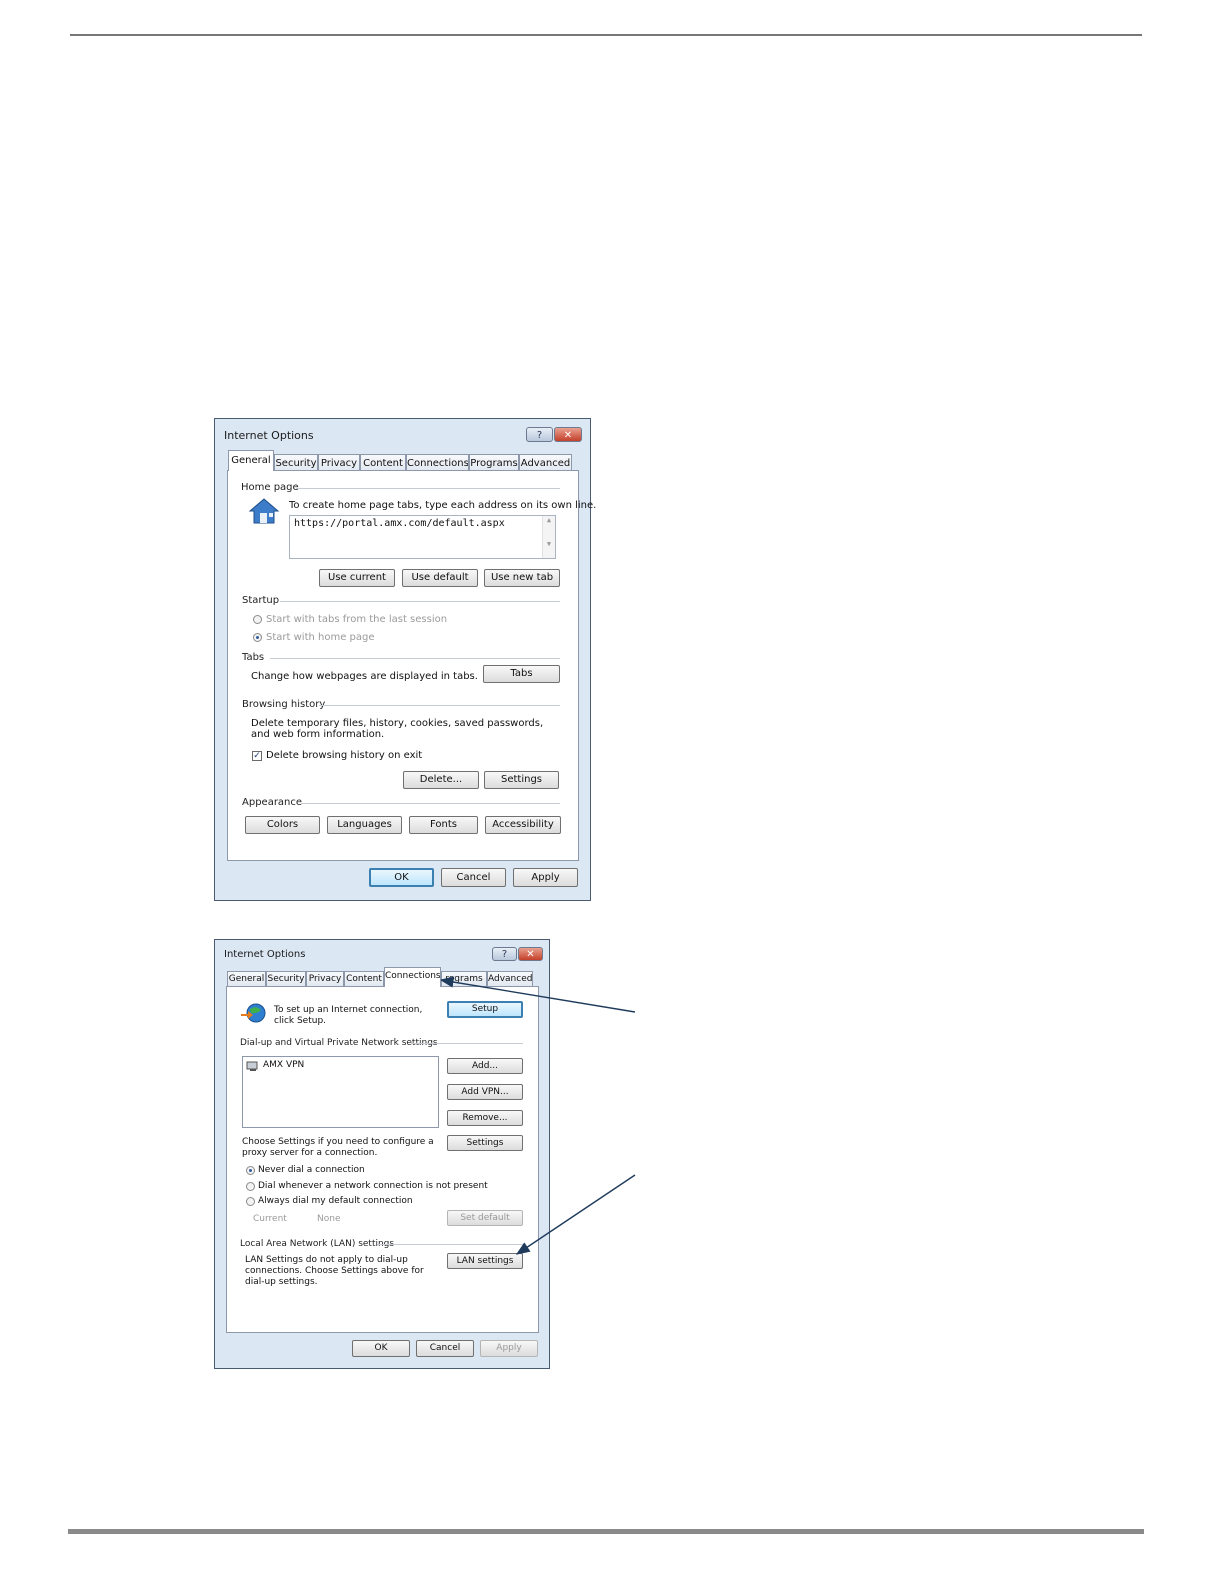 The height and width of the screenshot is (1584, 1224). Describe the element at coordinates (537, 994) in the screenshot. I see `connections-tab-arrow` at that location.